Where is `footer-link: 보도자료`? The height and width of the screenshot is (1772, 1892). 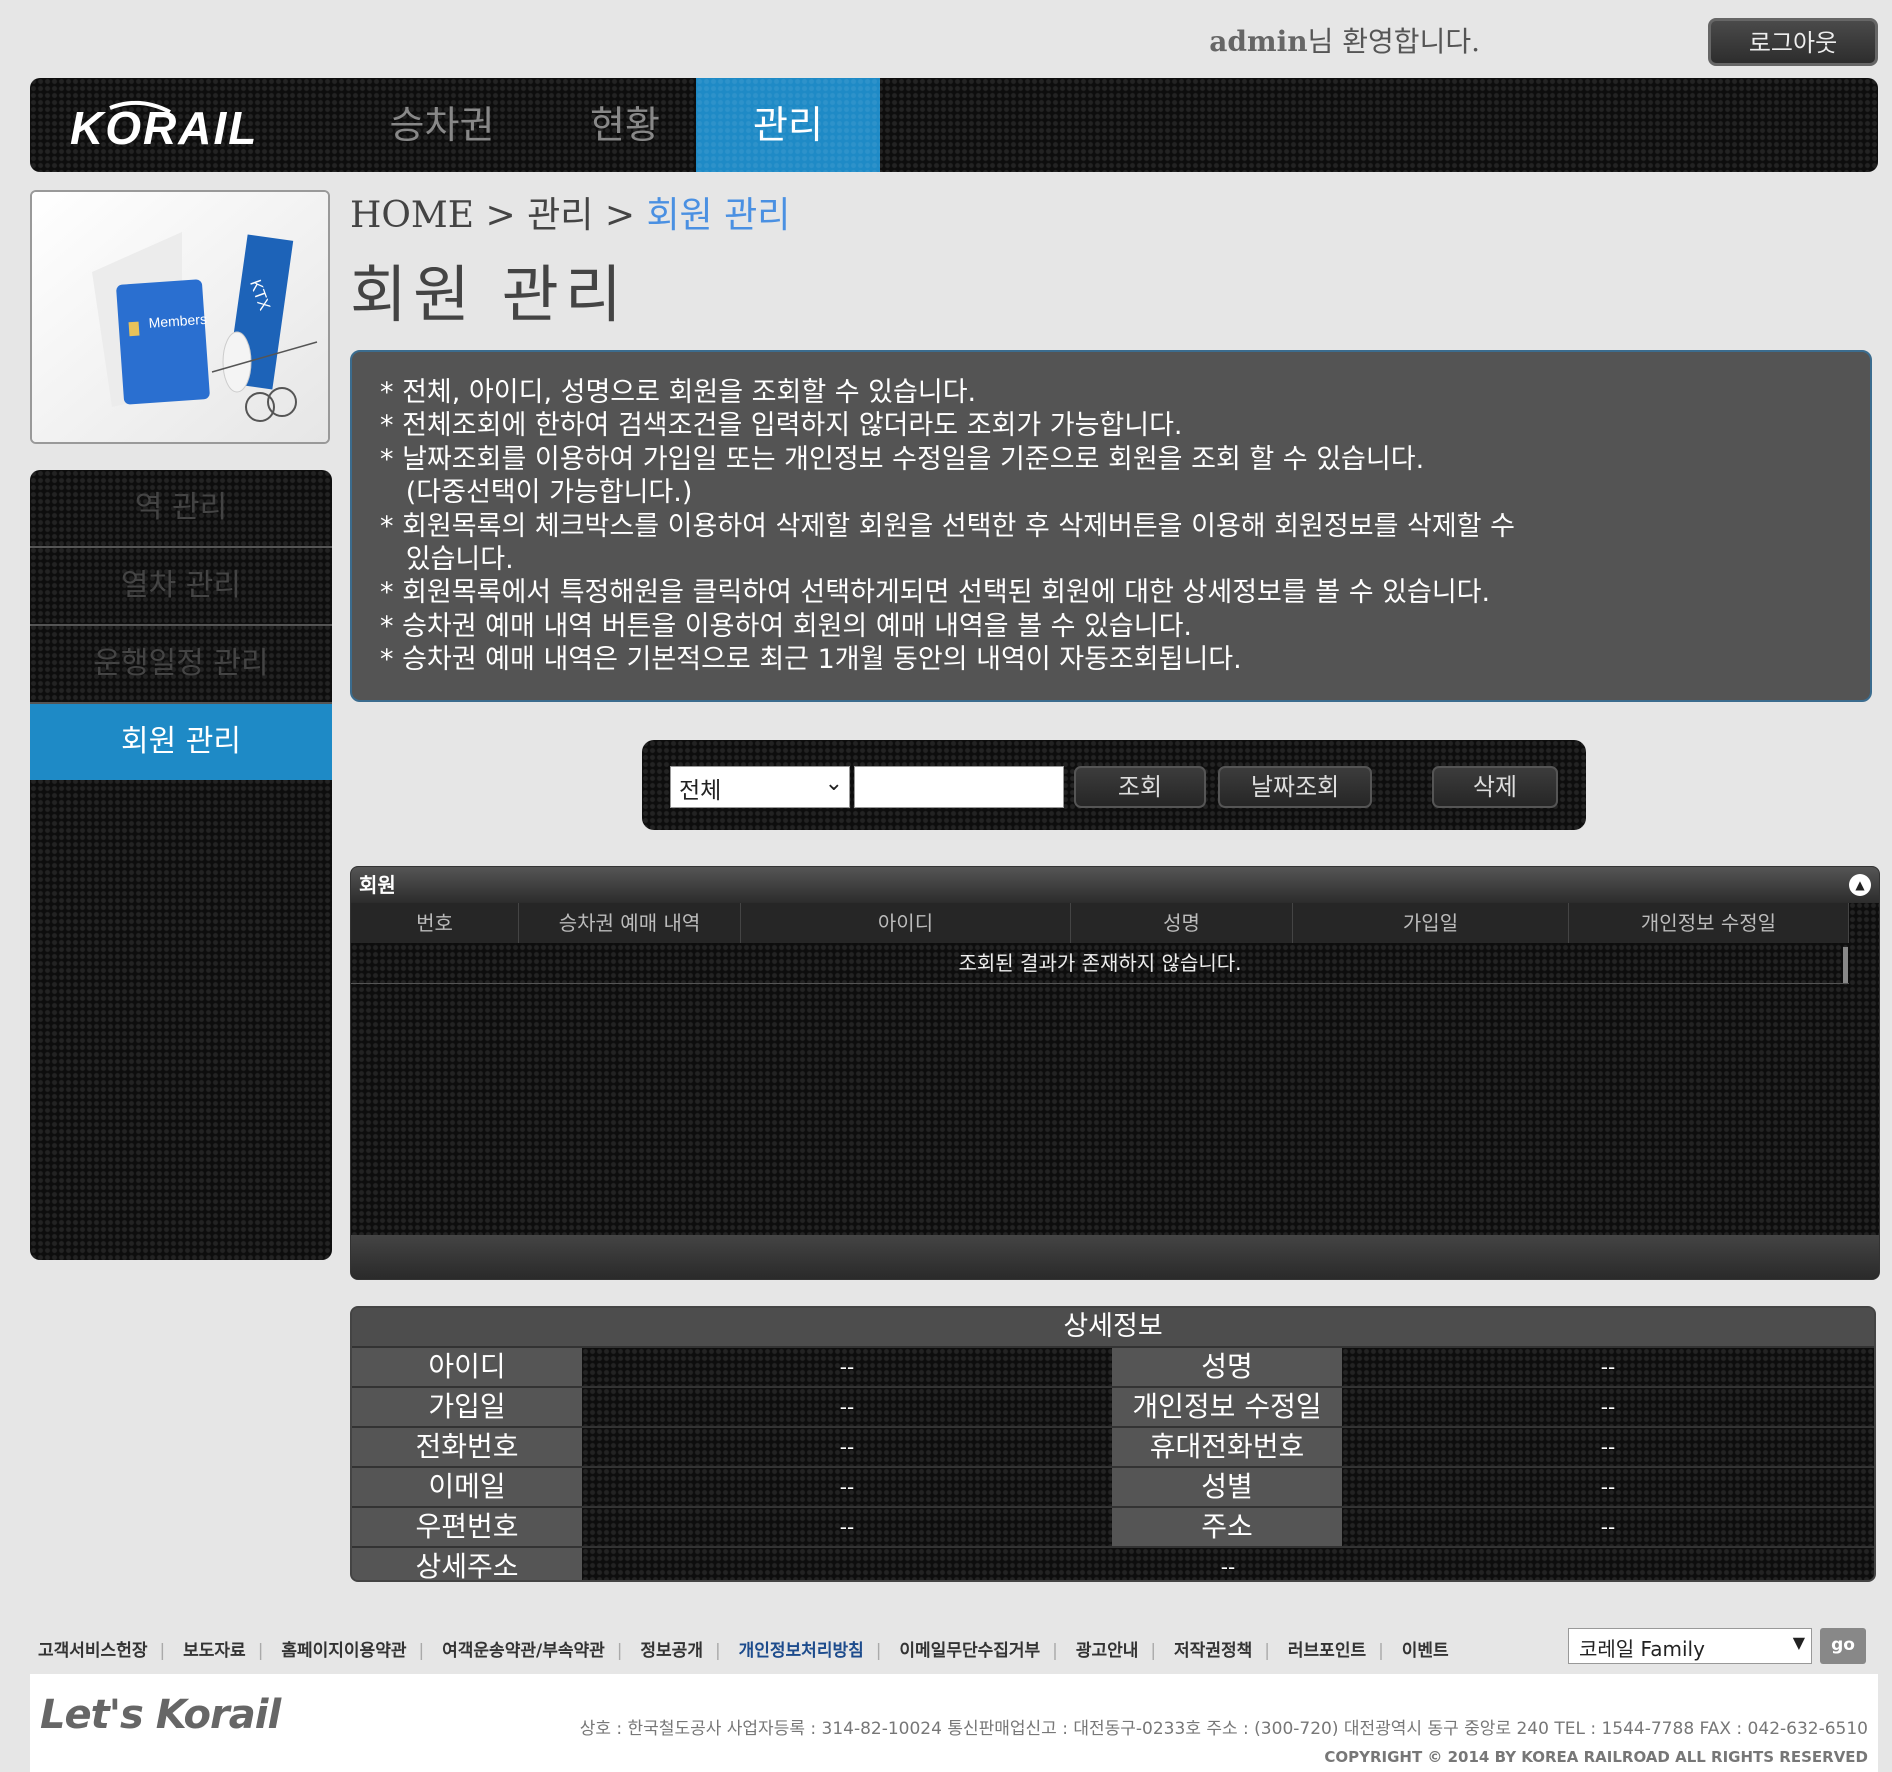 footer-link: 보도자료 is located at coordinates (214, 1651).